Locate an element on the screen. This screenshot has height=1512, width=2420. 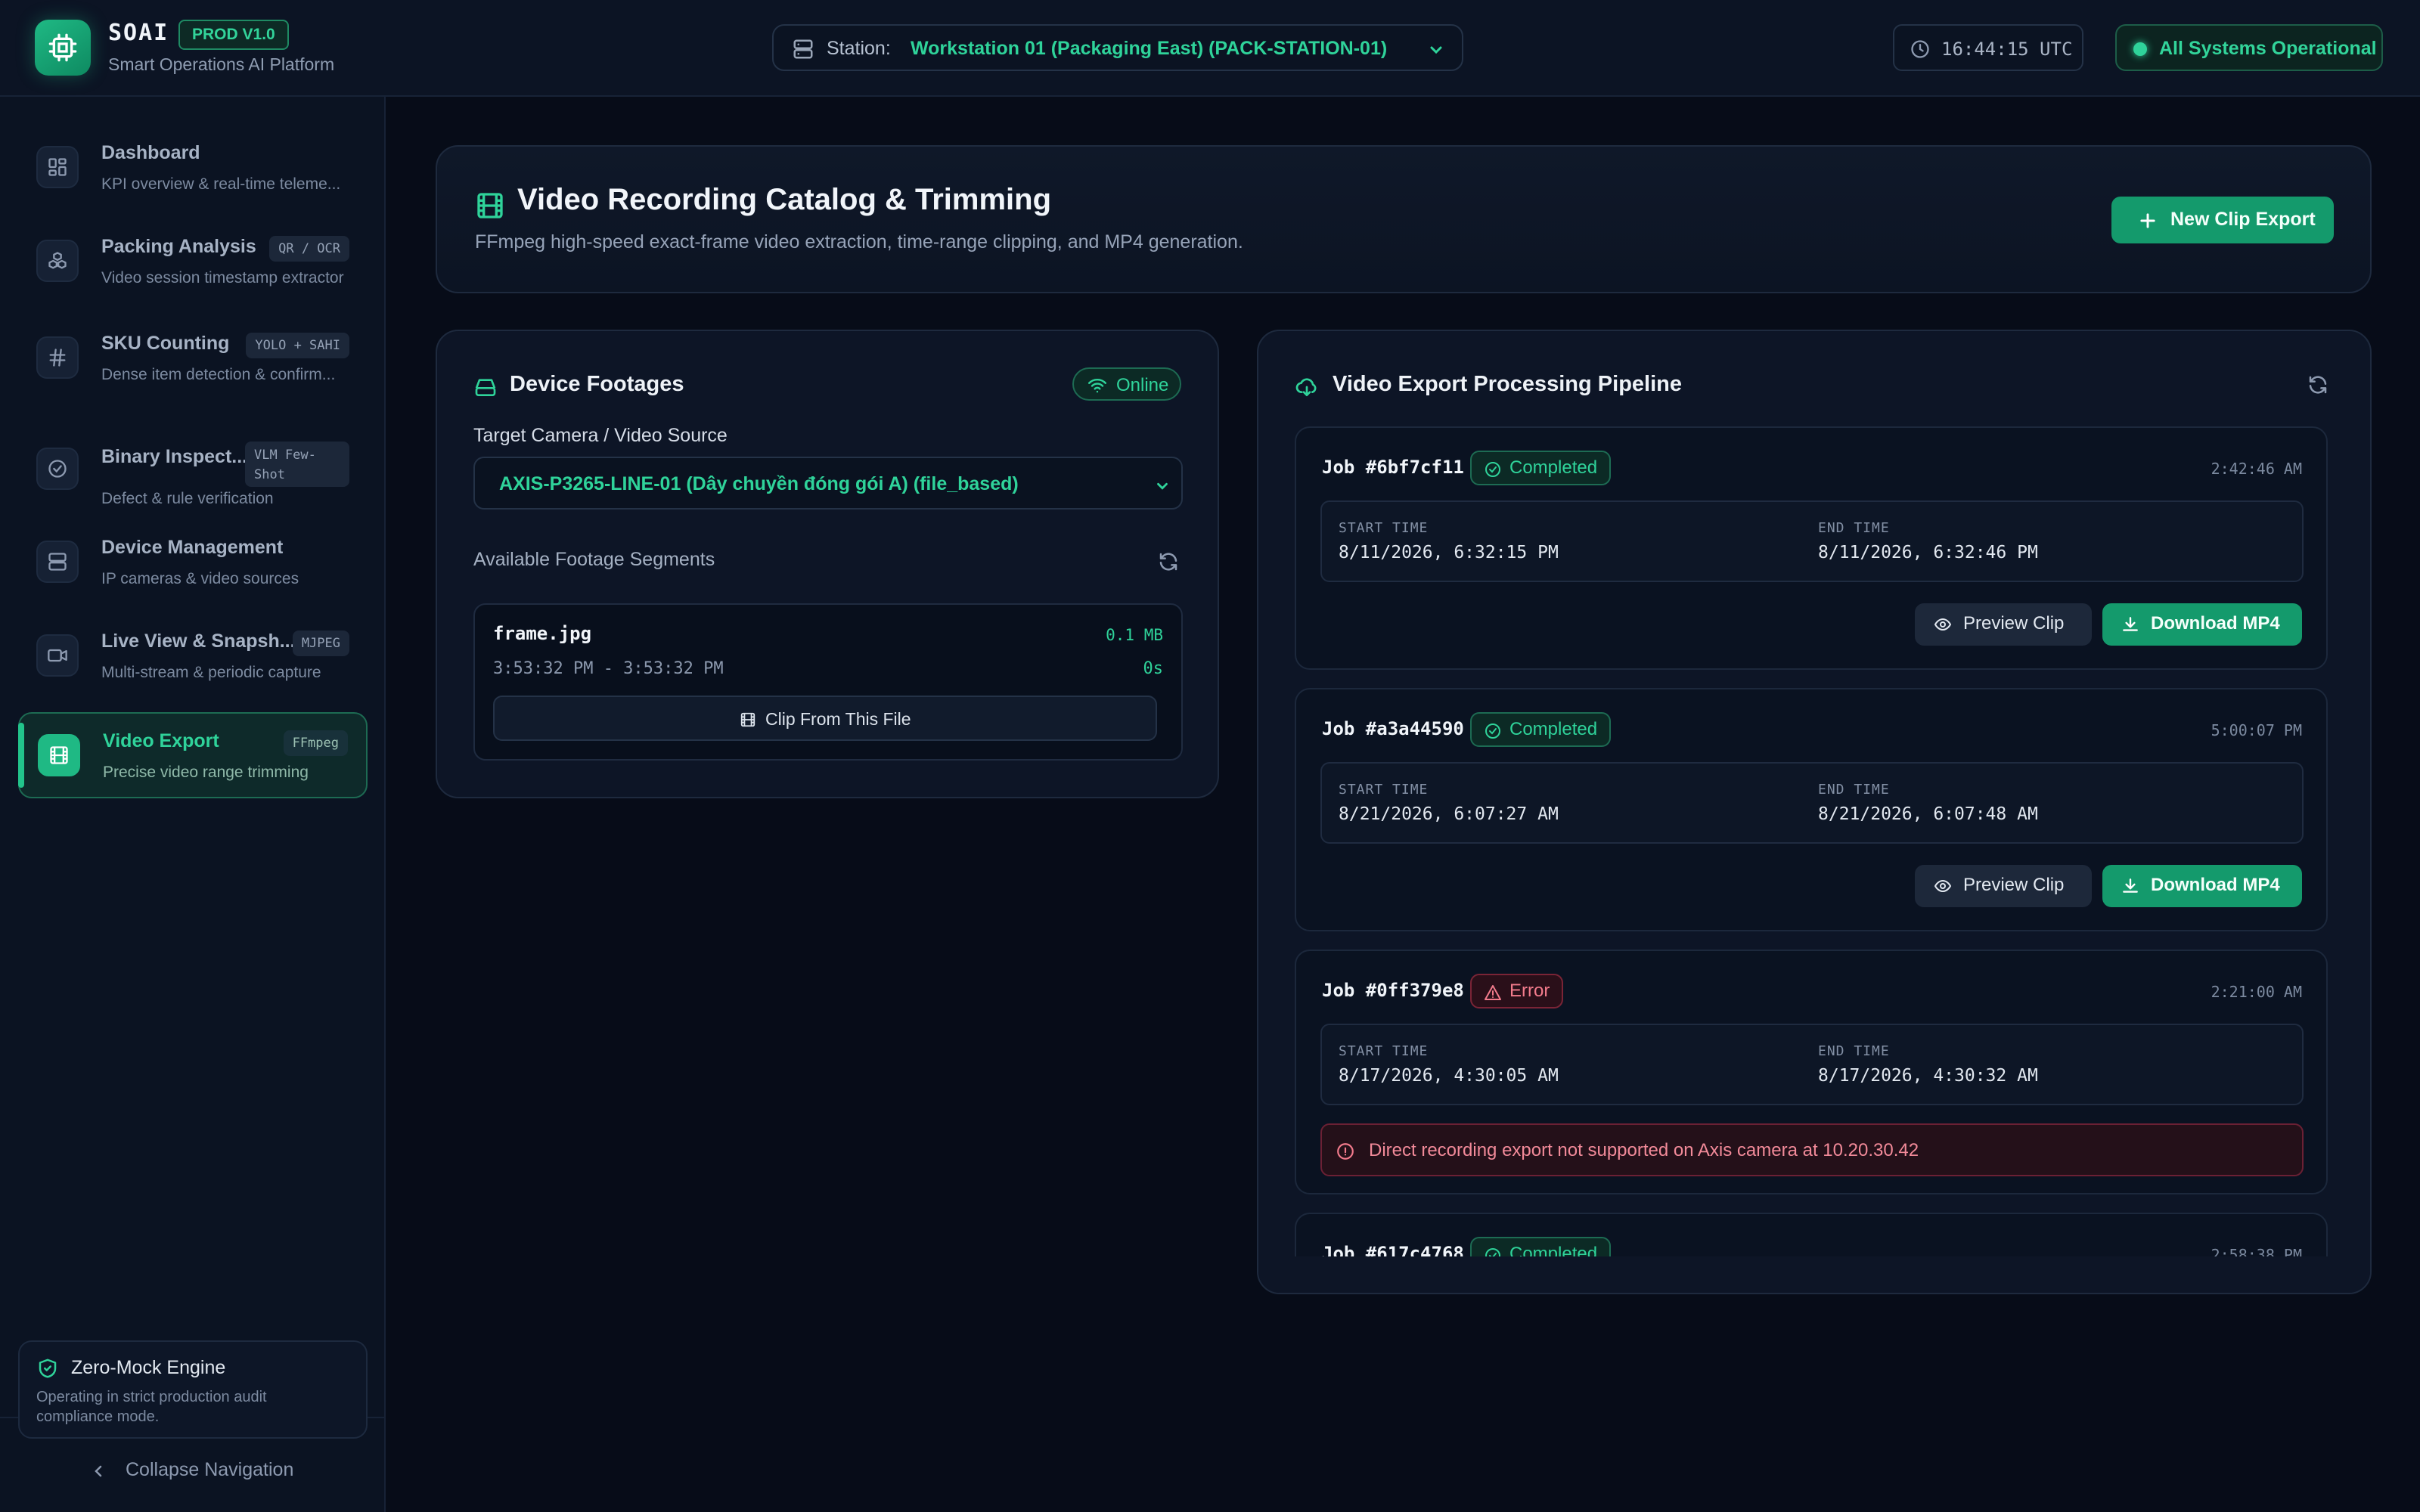
refresh-segments-icon is located at coordinates (1168, 561).